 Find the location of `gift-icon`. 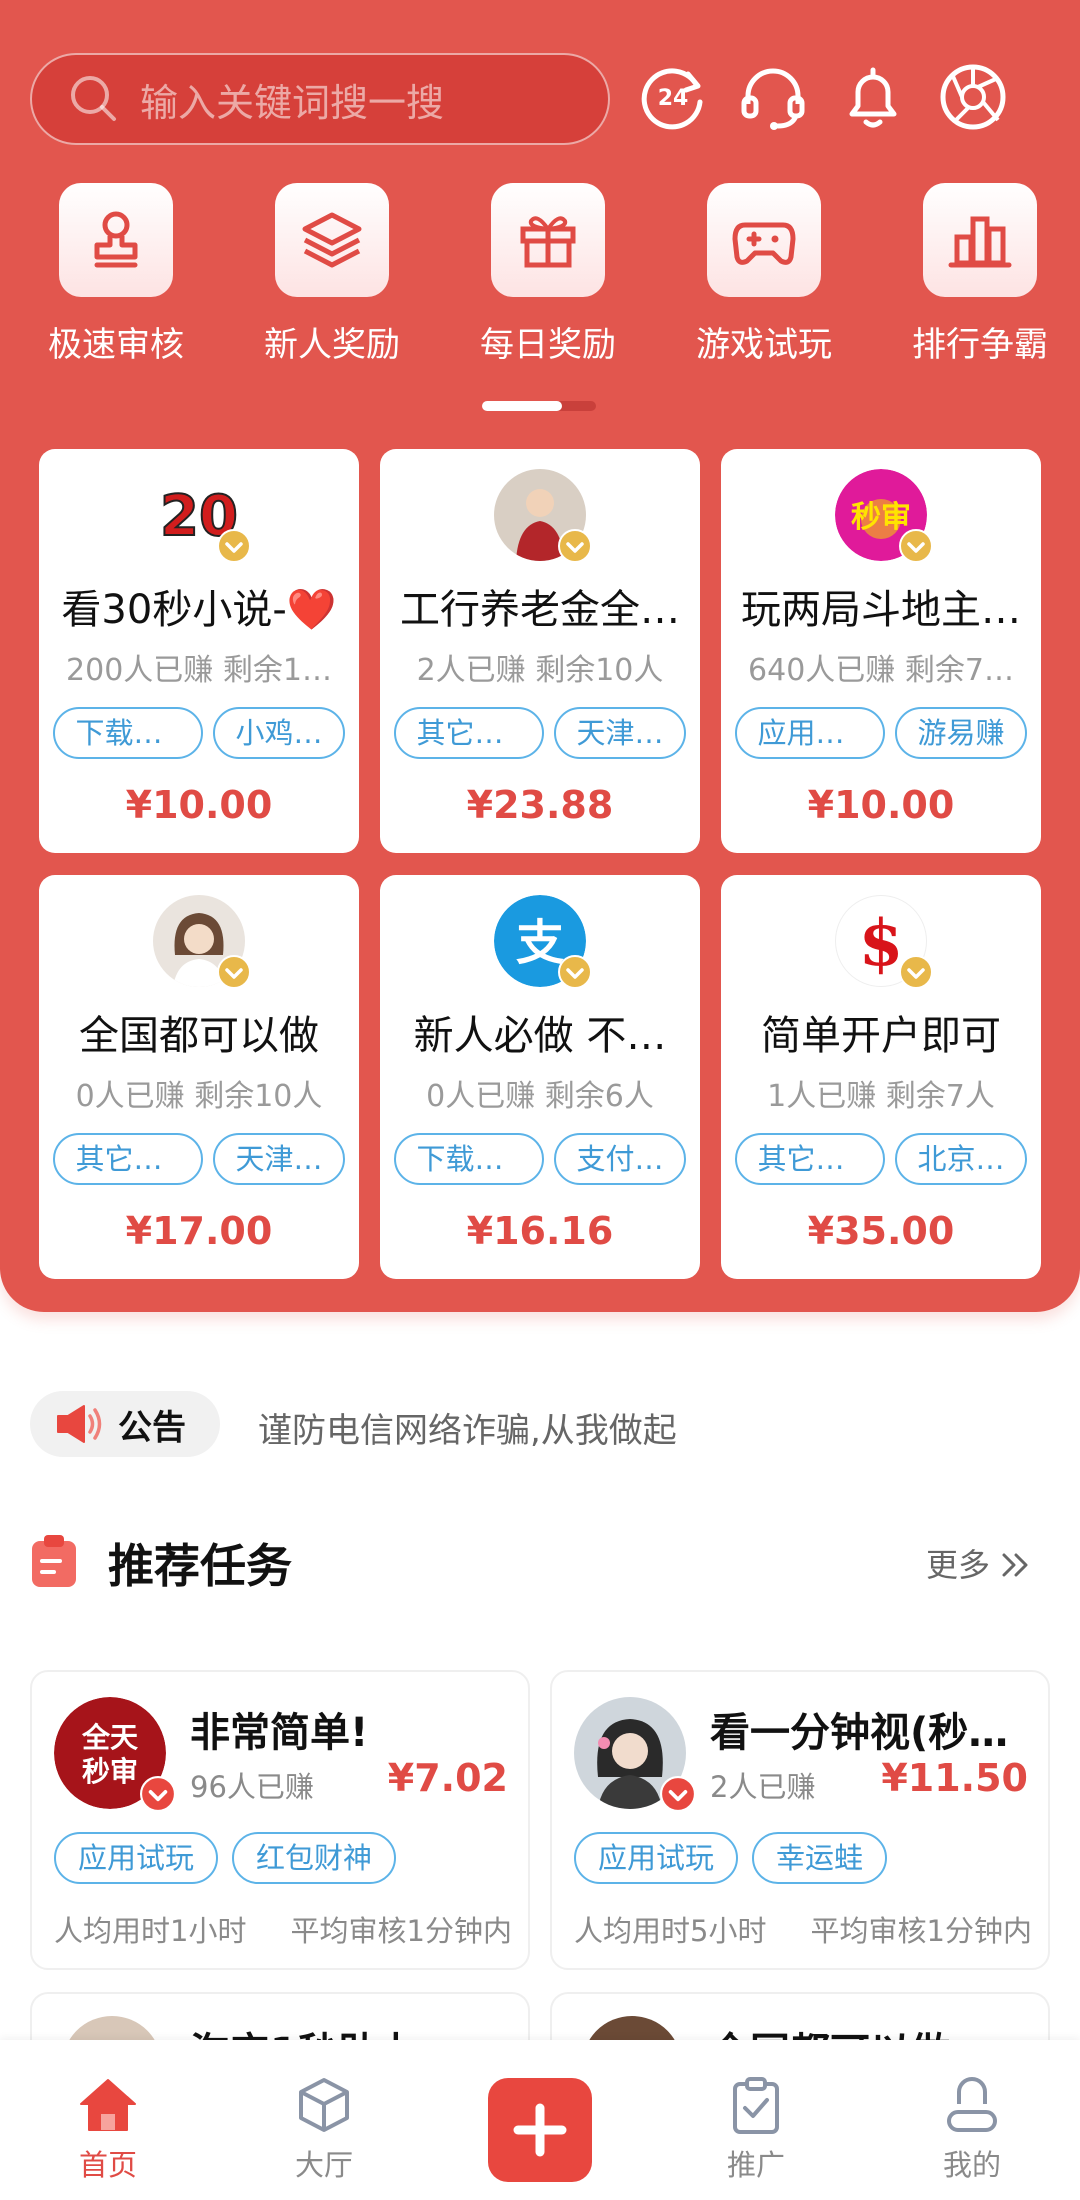

gift-icon is located at coordinates (548, 242).